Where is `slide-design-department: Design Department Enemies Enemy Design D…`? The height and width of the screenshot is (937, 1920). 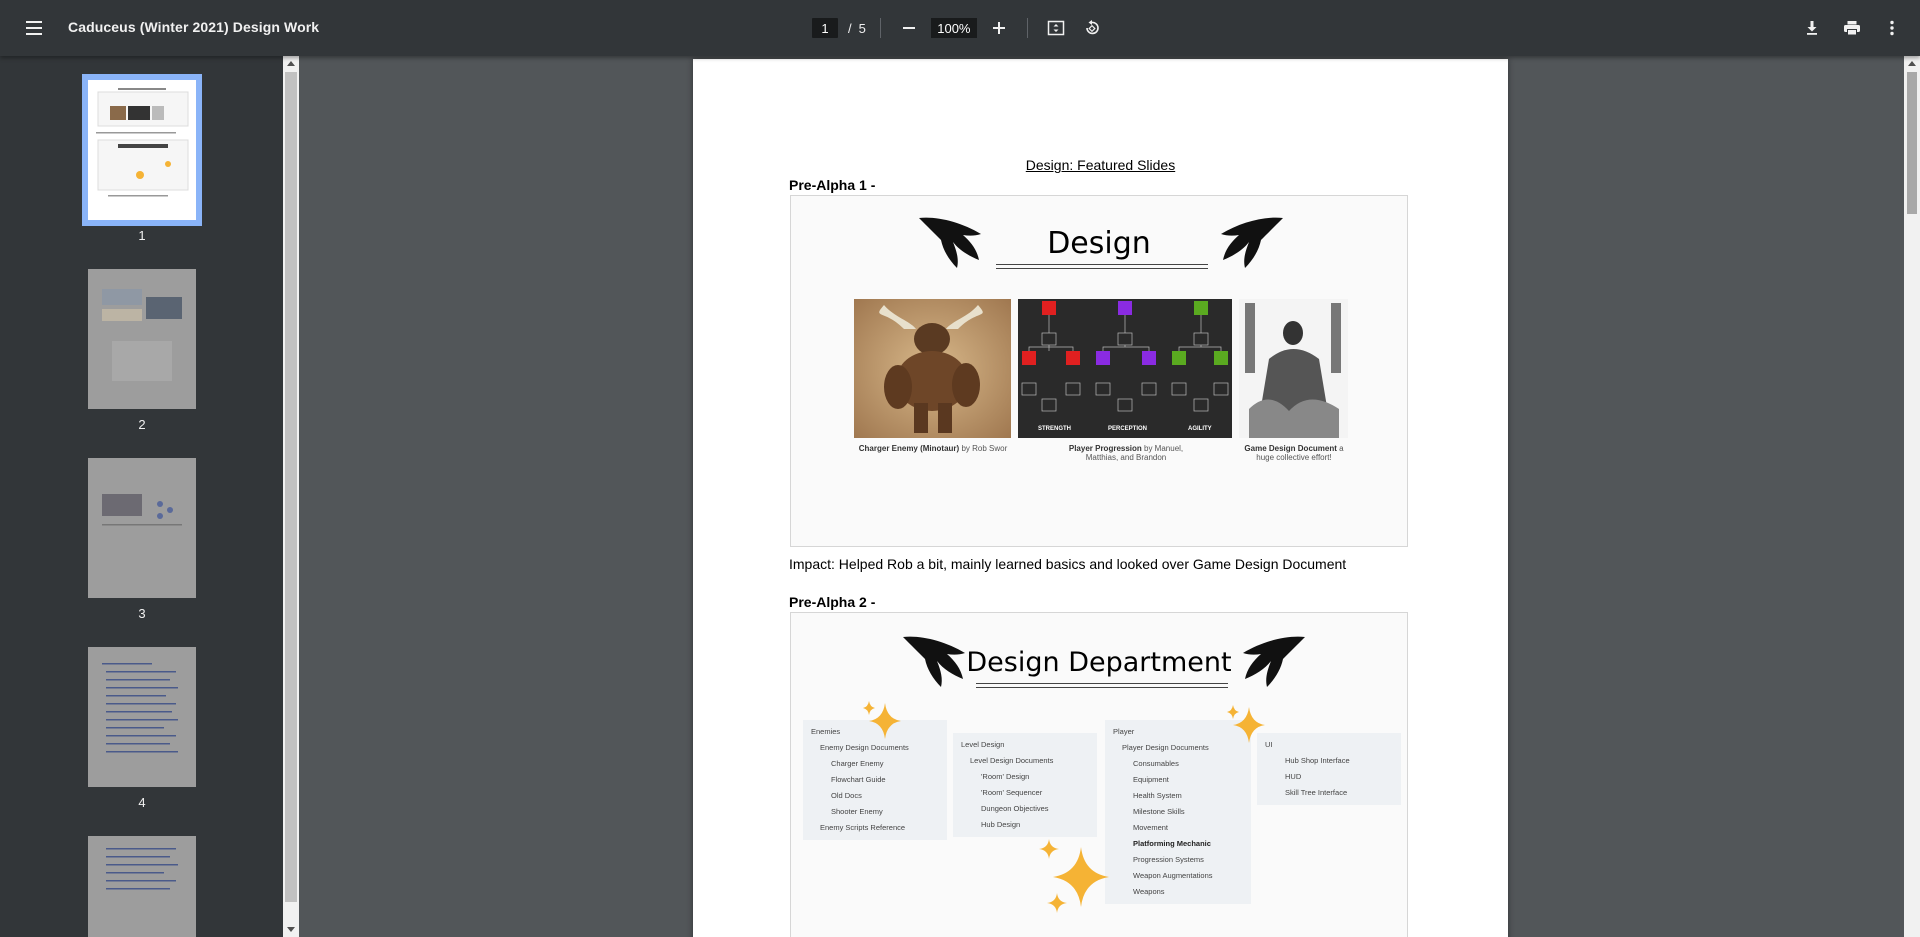 slide-design-department: Design Department Enemies Enemy Design D… is located at coordinates (1099, 774).